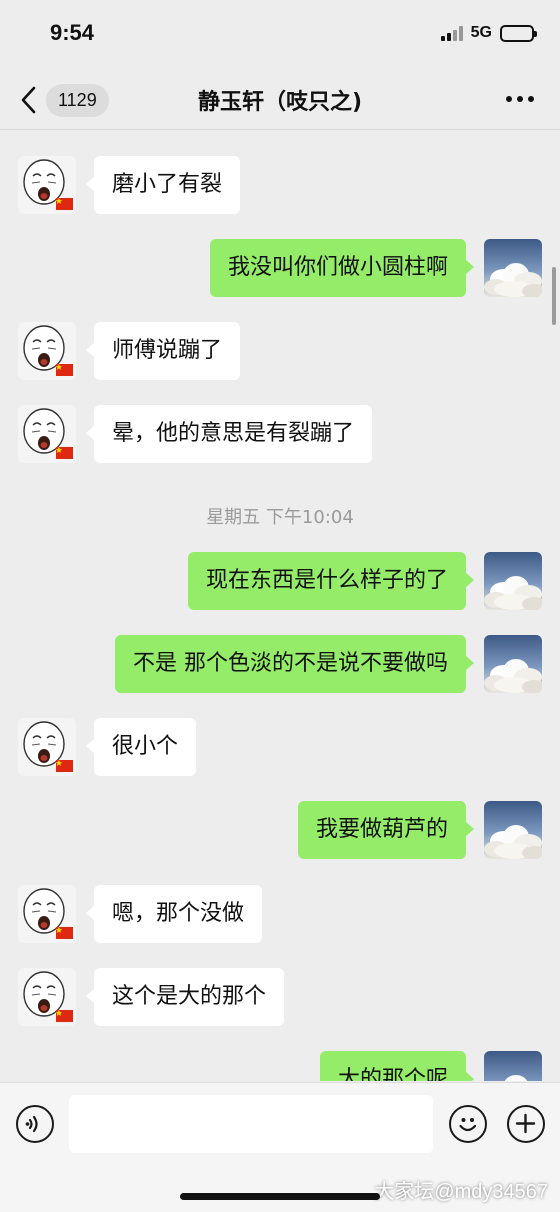  I want to click on status-icons: 5G, so click(488, 33).